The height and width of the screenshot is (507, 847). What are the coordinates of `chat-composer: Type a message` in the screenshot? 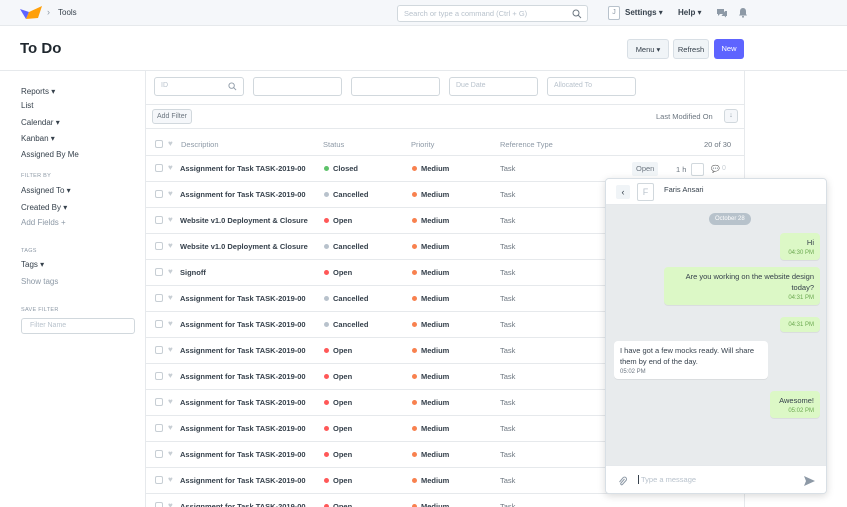 It's located at (716, 479).